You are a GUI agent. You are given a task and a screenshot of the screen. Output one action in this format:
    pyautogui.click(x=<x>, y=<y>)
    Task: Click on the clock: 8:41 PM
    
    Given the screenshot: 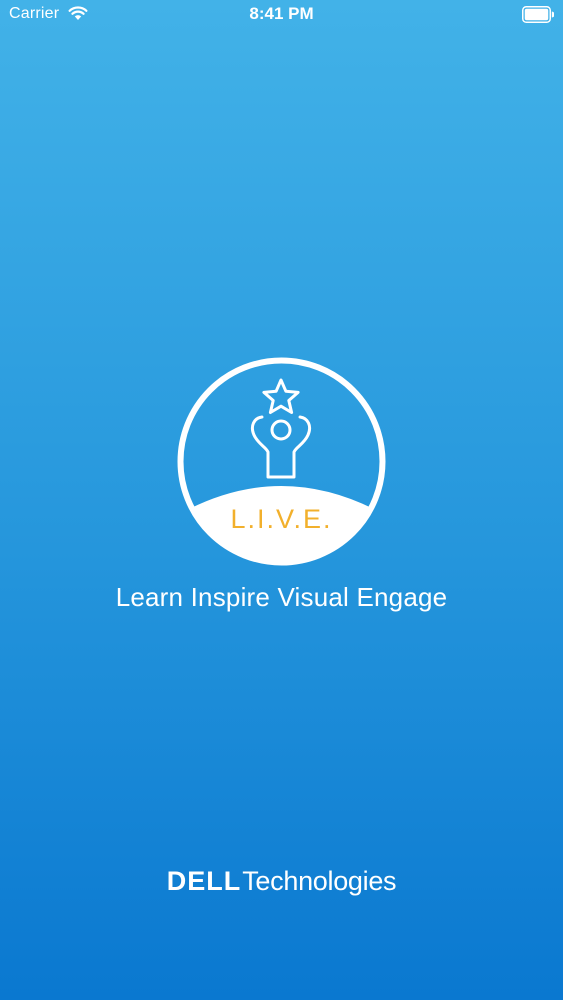 What is the action you would take?
    pyautogui.click(x=281, y=13)
    